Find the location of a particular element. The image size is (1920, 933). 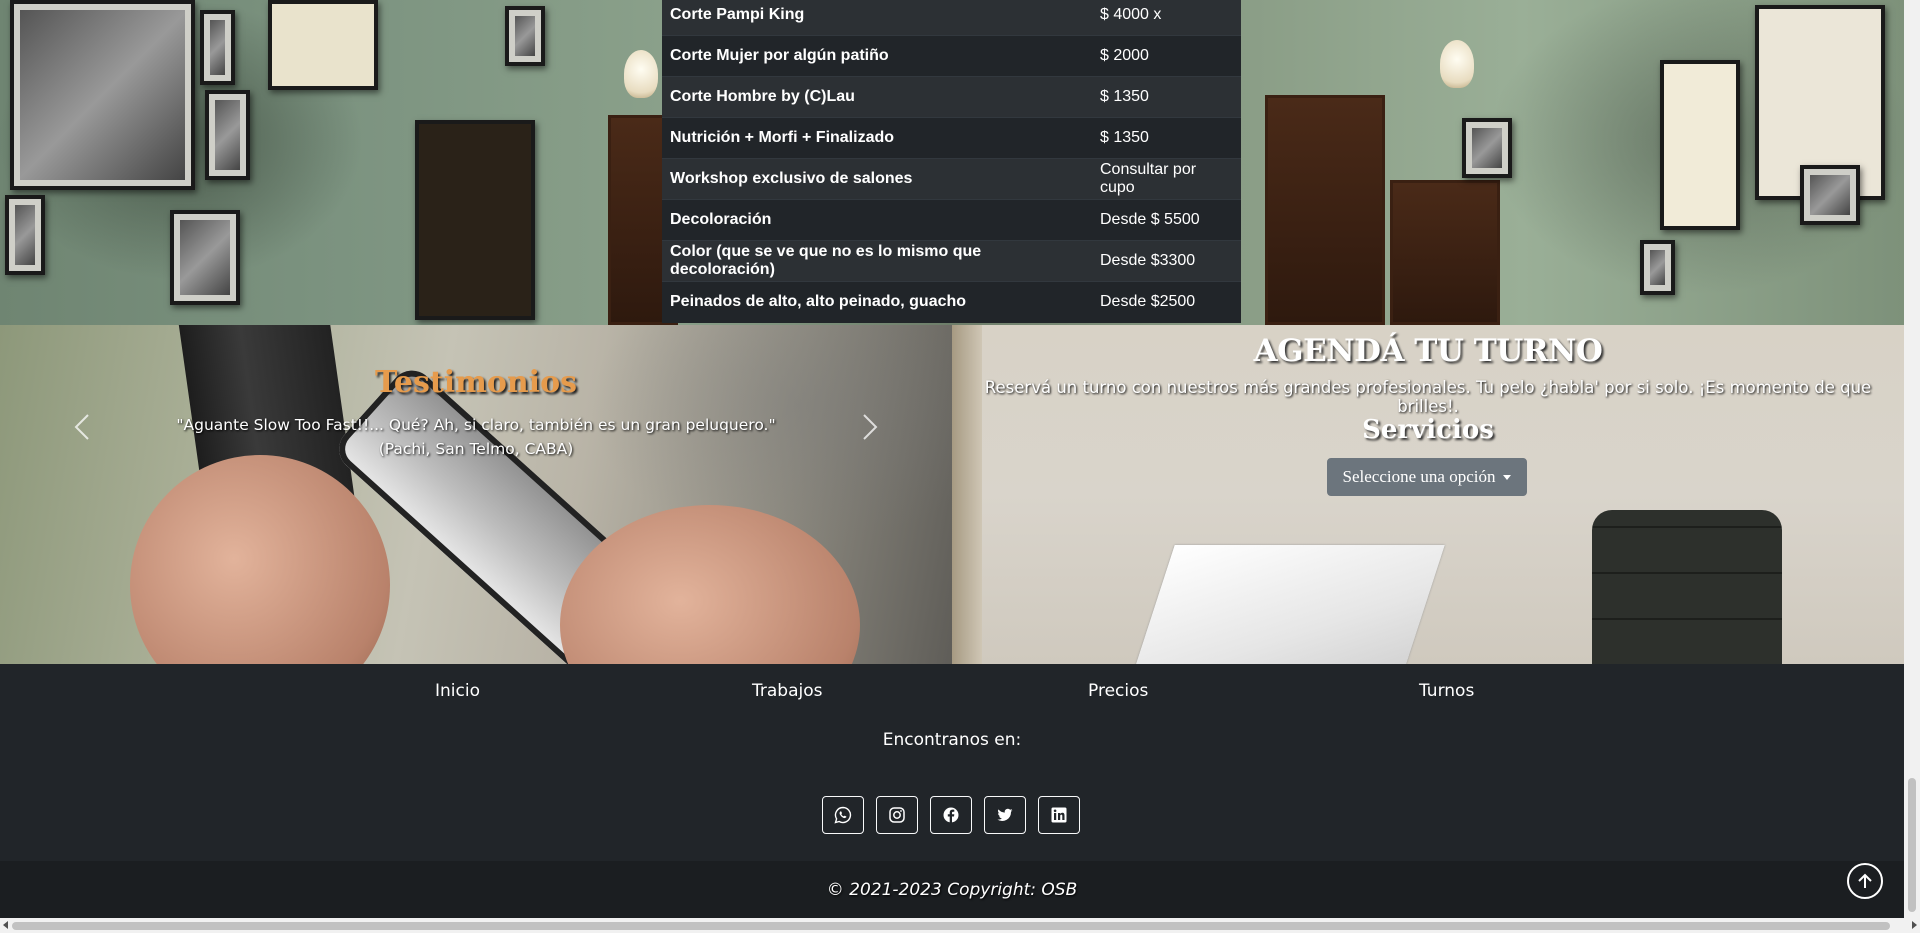

chevron-right-icon is located at coordinates (870, 427).